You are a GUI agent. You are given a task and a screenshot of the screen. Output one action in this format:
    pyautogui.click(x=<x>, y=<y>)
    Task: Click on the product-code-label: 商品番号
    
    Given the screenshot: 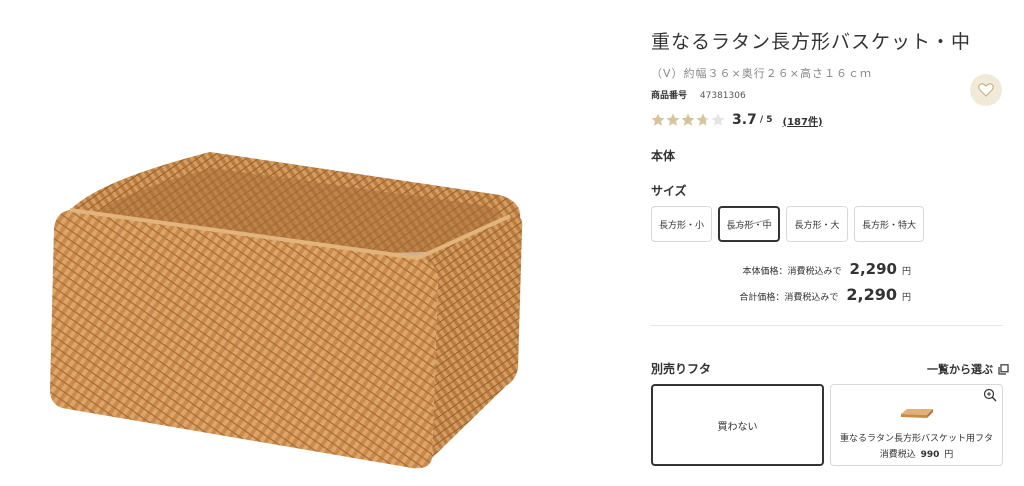 What is the action you would take?
    pyautogui.click(x=669, y=96)
    